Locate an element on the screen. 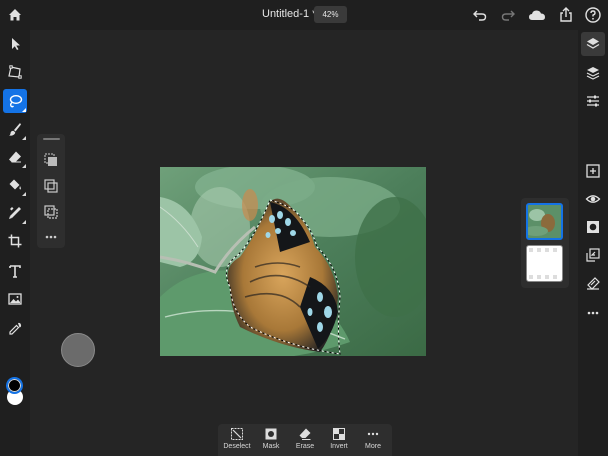 This screenshot has width=608, height=456. image-icon is located at coordinates (15, 299).